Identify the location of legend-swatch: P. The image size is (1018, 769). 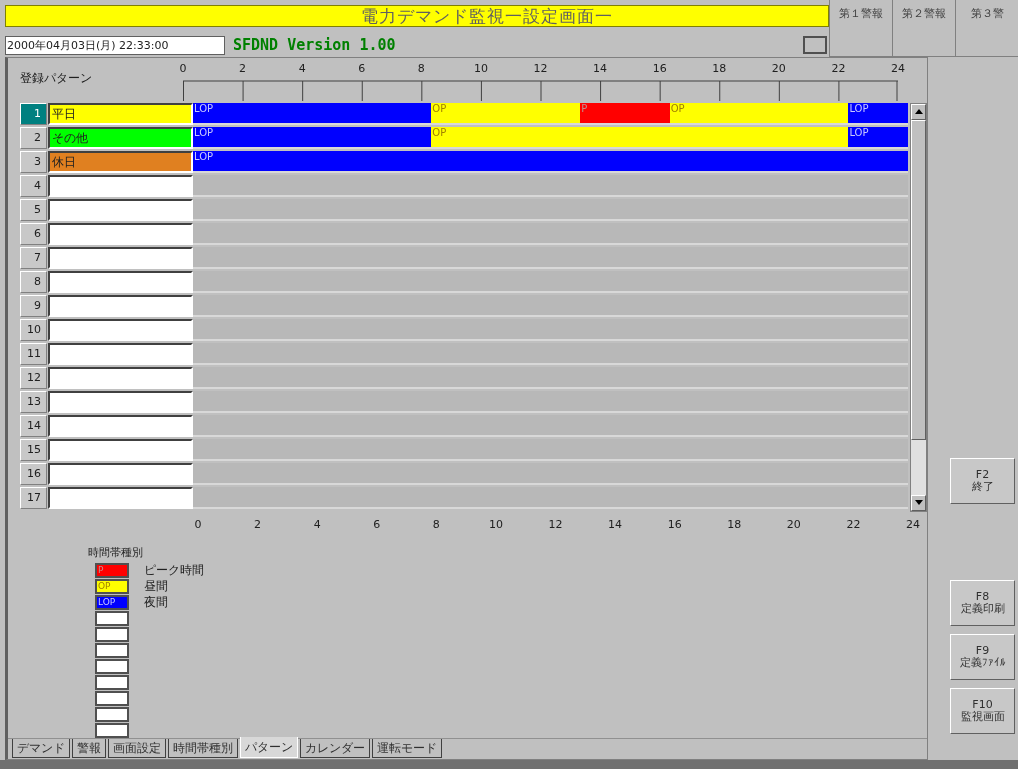
(112, 571).